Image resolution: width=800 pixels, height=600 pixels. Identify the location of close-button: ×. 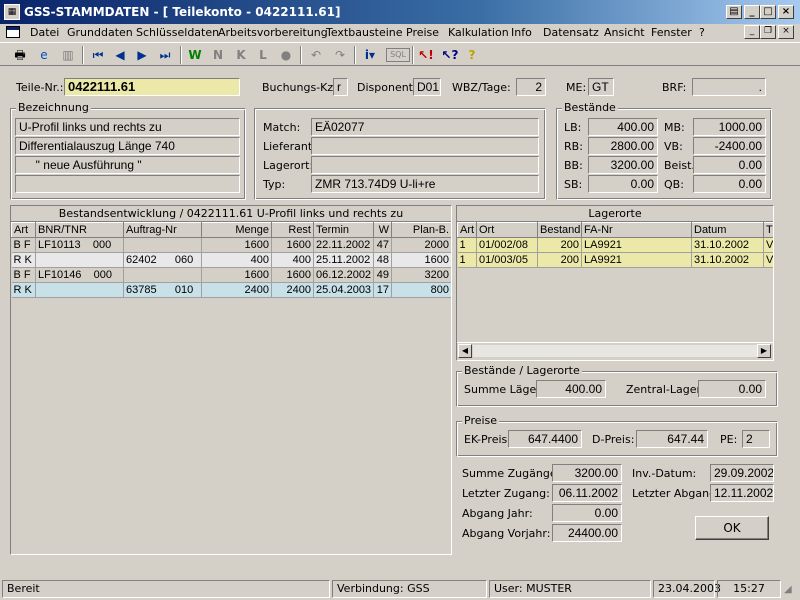
(786, 12).